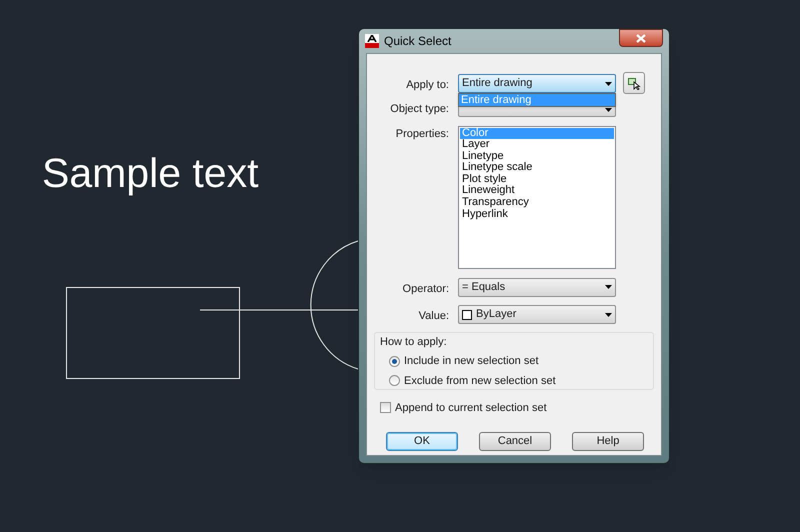  Describe the element at coordinates (537, 203) in the screenshot. I see `list-item: Transparency` at that location.